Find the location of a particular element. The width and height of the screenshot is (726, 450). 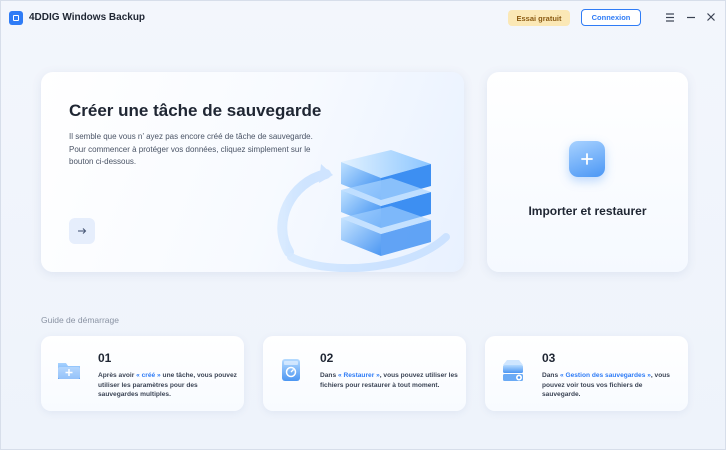

backup-server-illustration is located at coordinates (361, 207).